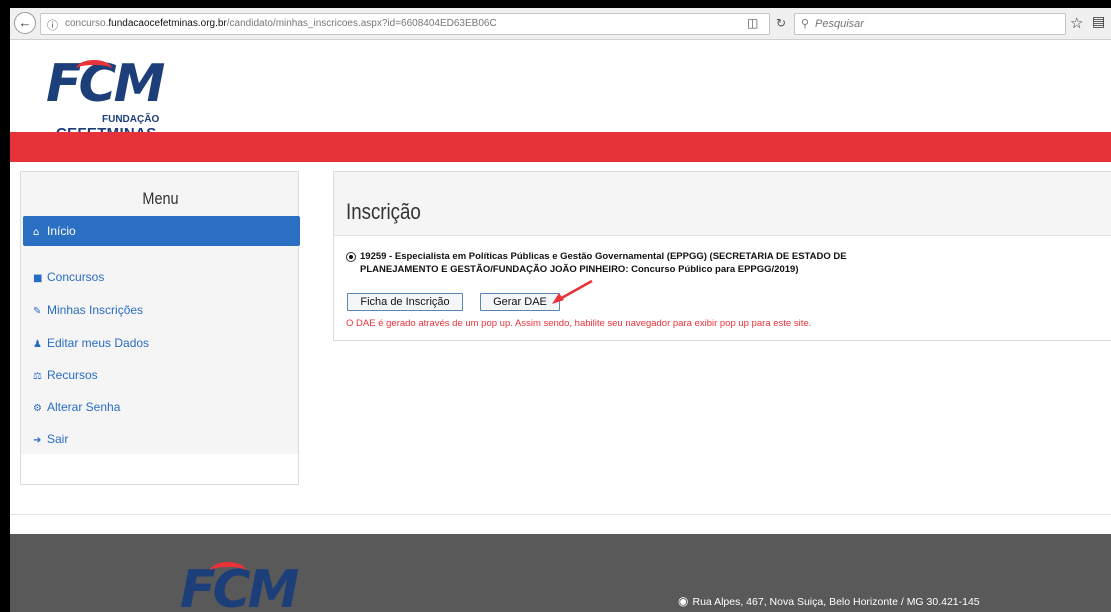 The width and height of the screenshot is (1111, 612). What do you see at coordinates (37, 376) in the screenshot?
I see `balance-icon: ⚖` at bounding box center [37, 376].